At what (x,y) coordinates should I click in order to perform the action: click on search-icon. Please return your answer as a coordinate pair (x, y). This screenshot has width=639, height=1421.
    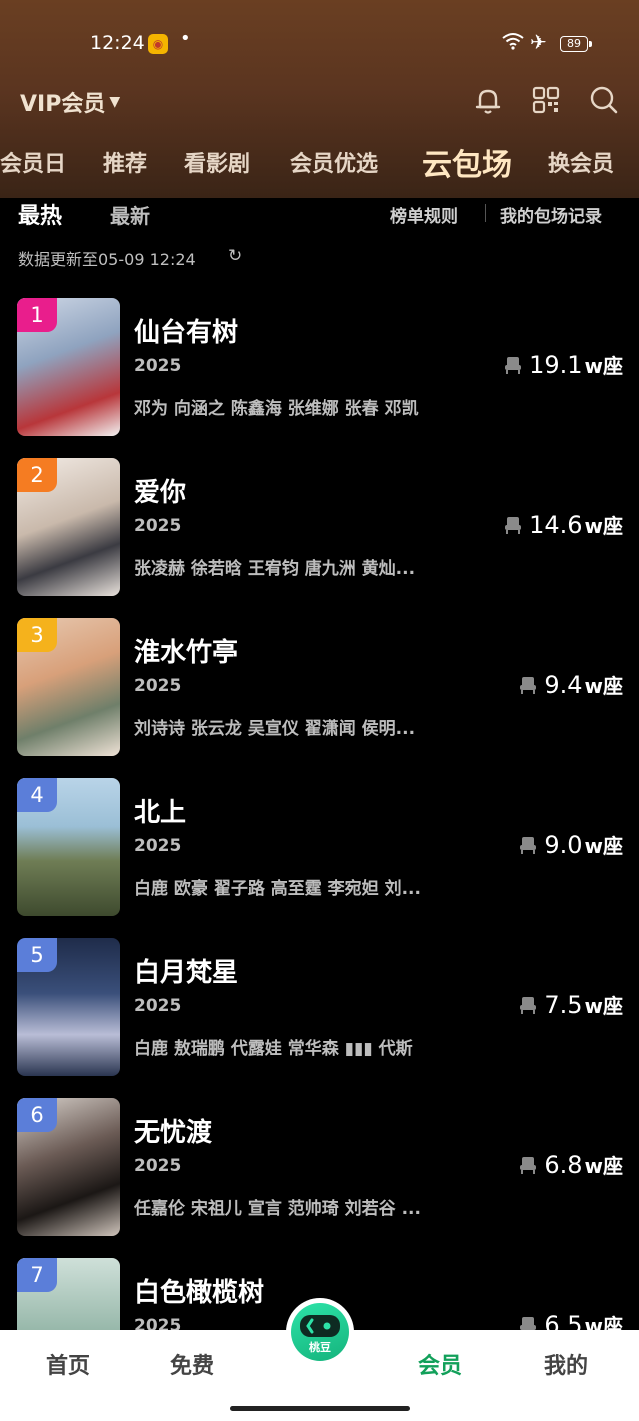
    Looking at the image, I should click on (604, 100).